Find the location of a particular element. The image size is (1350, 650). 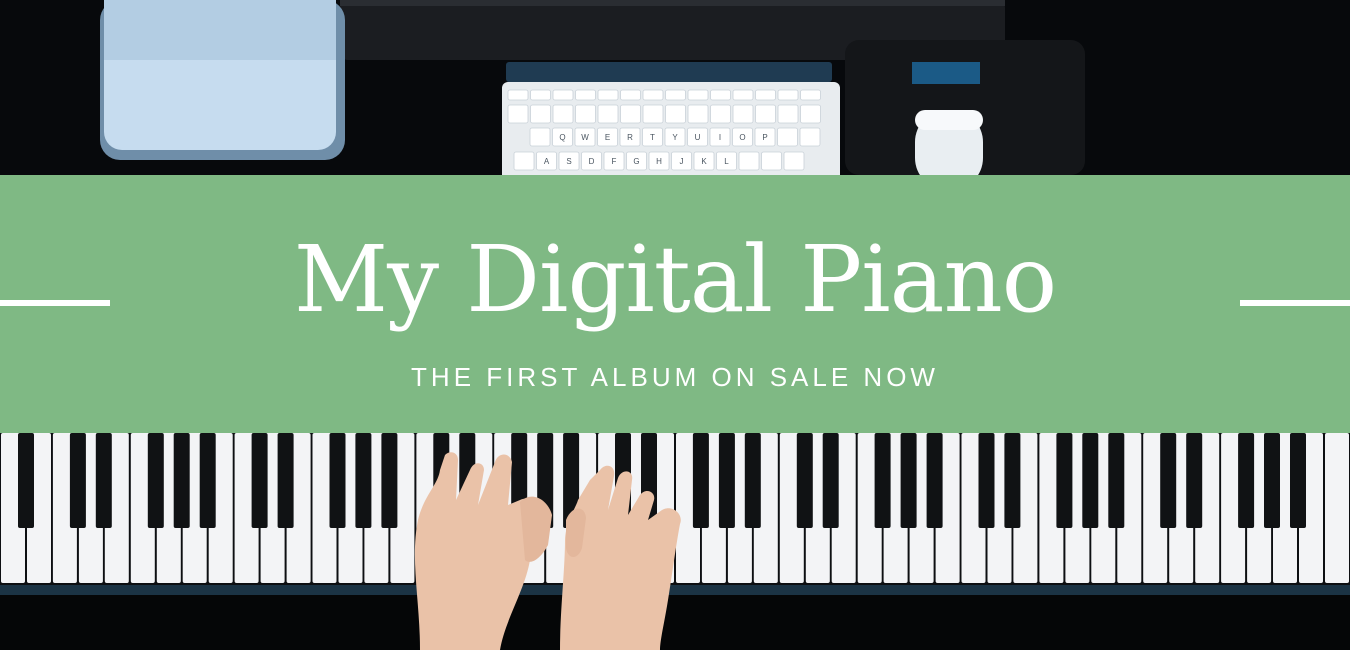

computer-key-label: R is located at coordinates (630, 137).